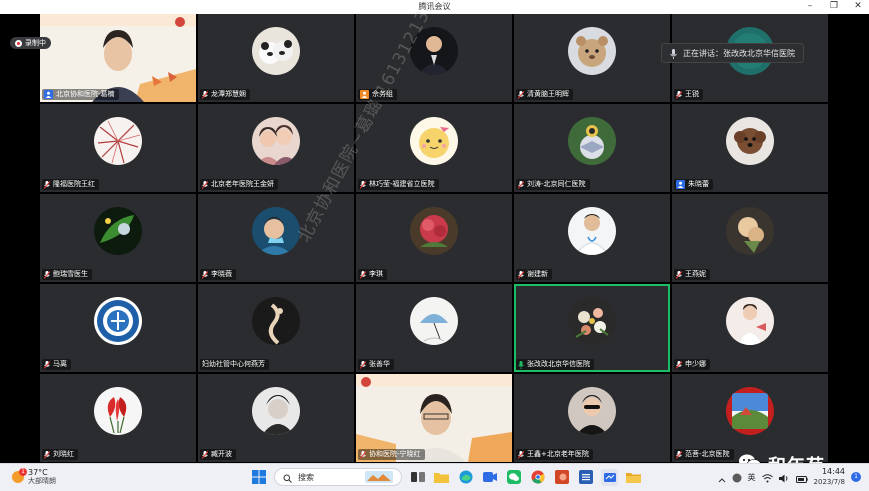 The image size is (869, 491). I want to click on recording-icon, so click(18, 43).